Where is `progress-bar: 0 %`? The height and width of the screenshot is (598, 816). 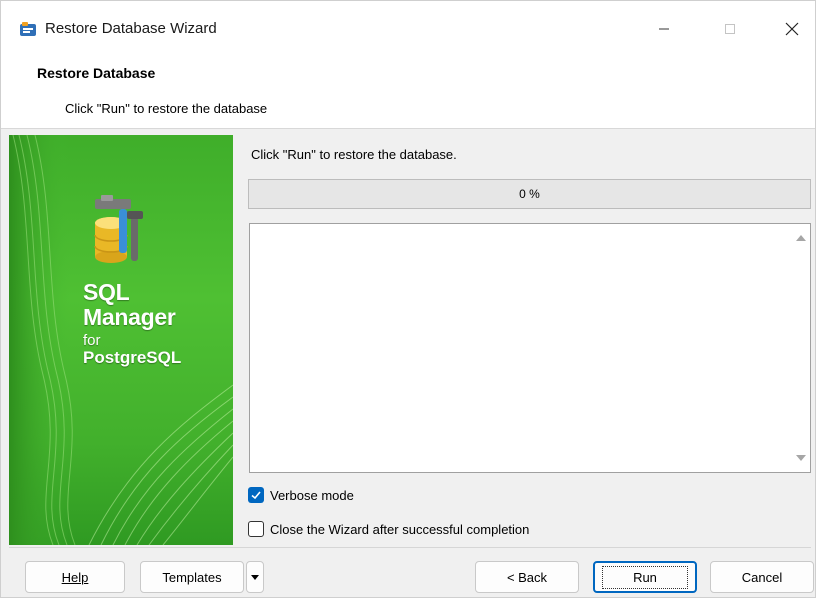 progress-bar: 0 % is located at coordinates (529, 194).